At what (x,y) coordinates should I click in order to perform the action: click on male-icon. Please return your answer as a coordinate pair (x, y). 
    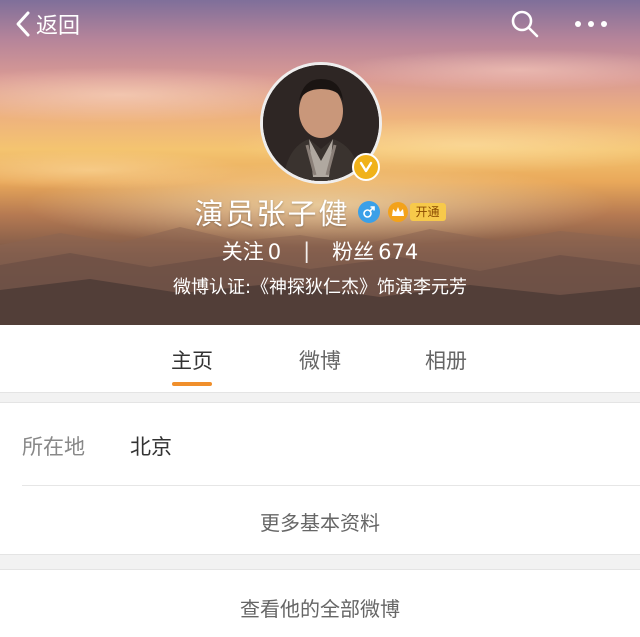
    Looking at the image, I should click on (368, 212).